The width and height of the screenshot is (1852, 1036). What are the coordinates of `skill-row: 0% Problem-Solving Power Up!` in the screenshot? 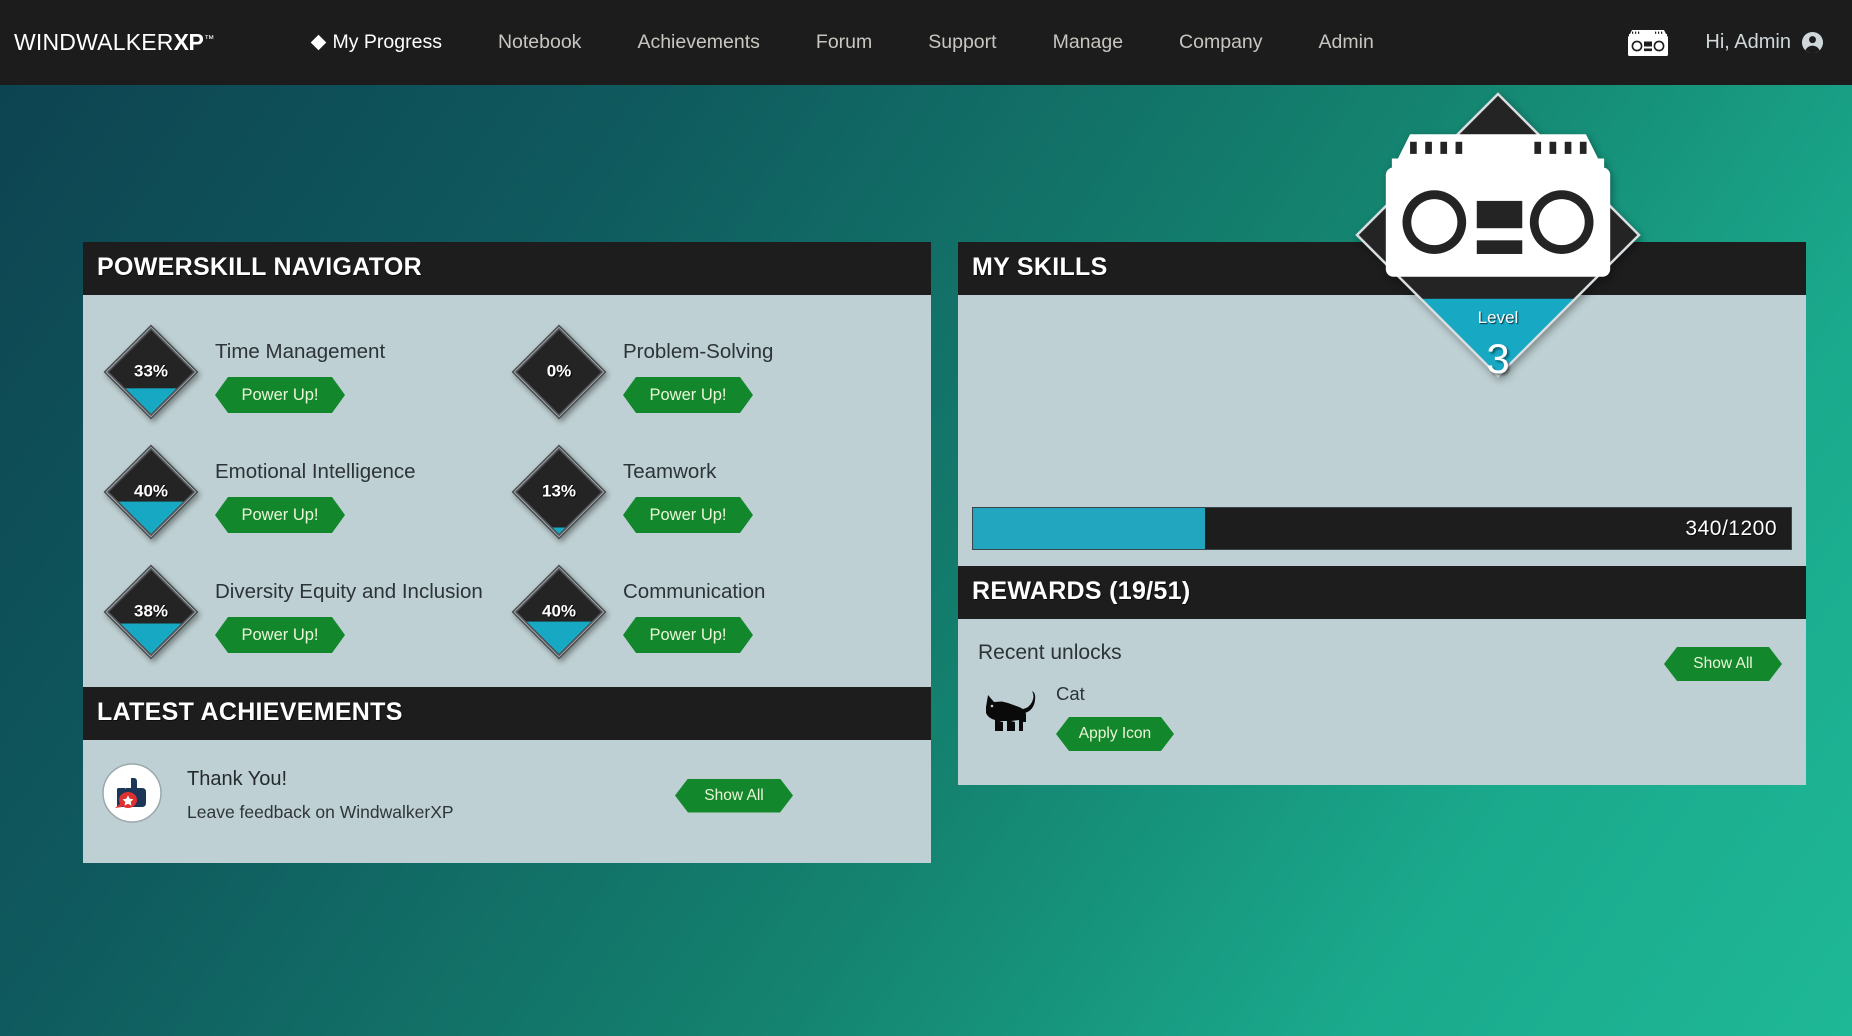 It's located at (711, 372).